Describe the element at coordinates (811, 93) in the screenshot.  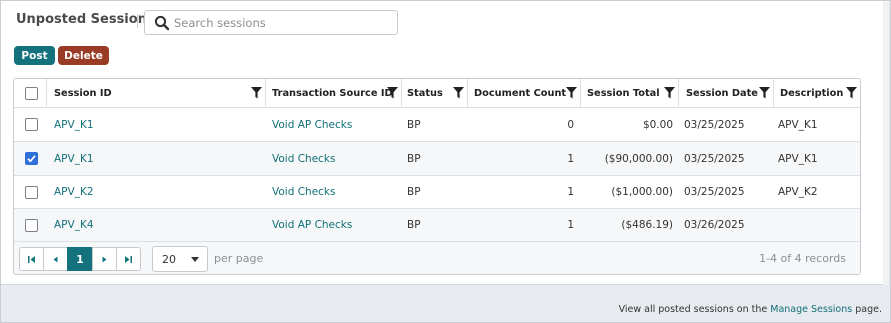
I see `column-header-description: Description` at that location.